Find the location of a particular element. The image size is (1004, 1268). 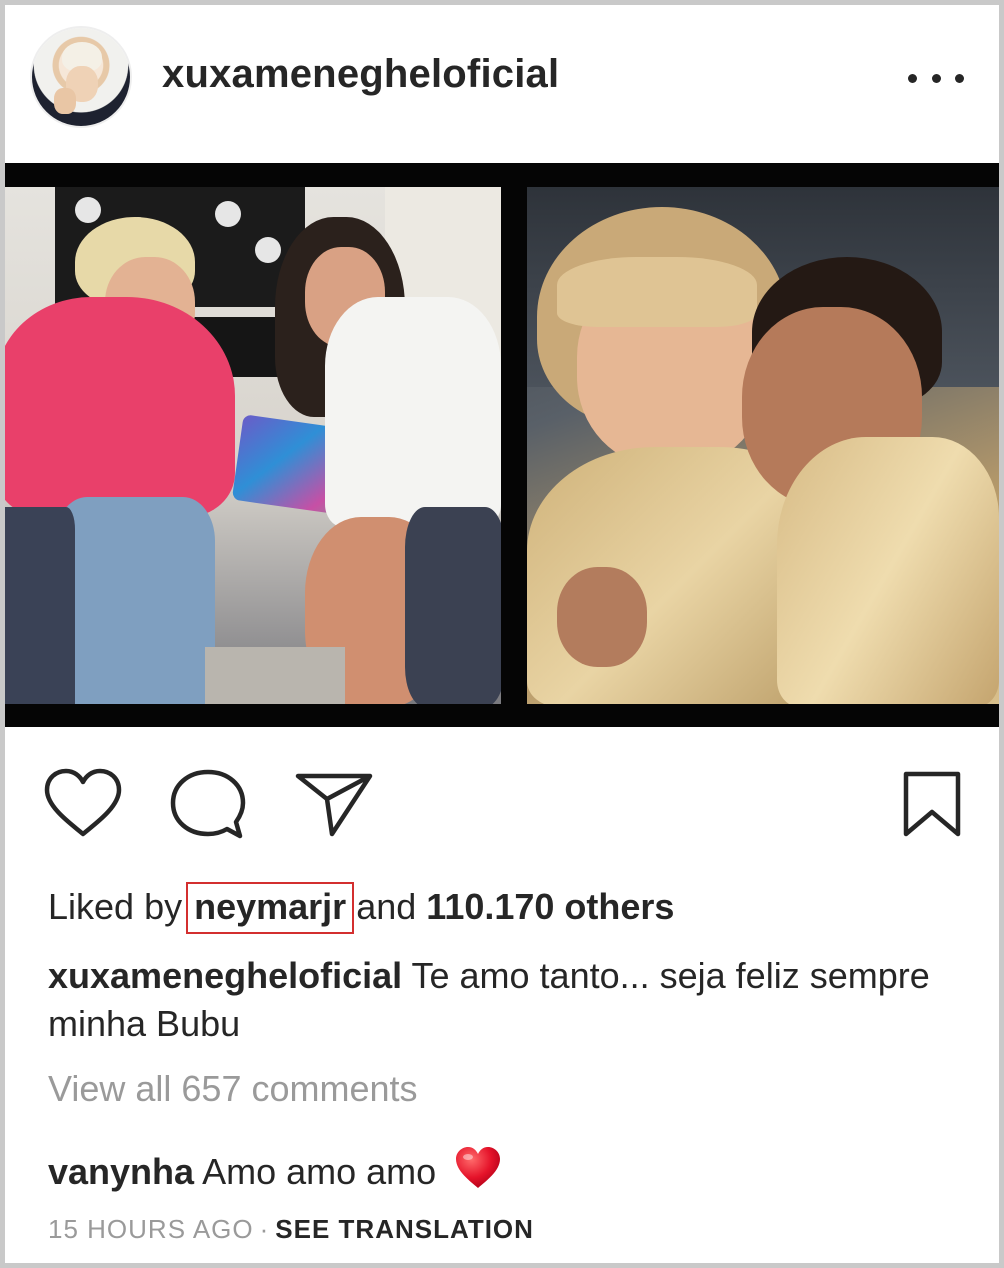

post-timestamp: 15 HOURS AGO is located at coordinates (151, 1229).